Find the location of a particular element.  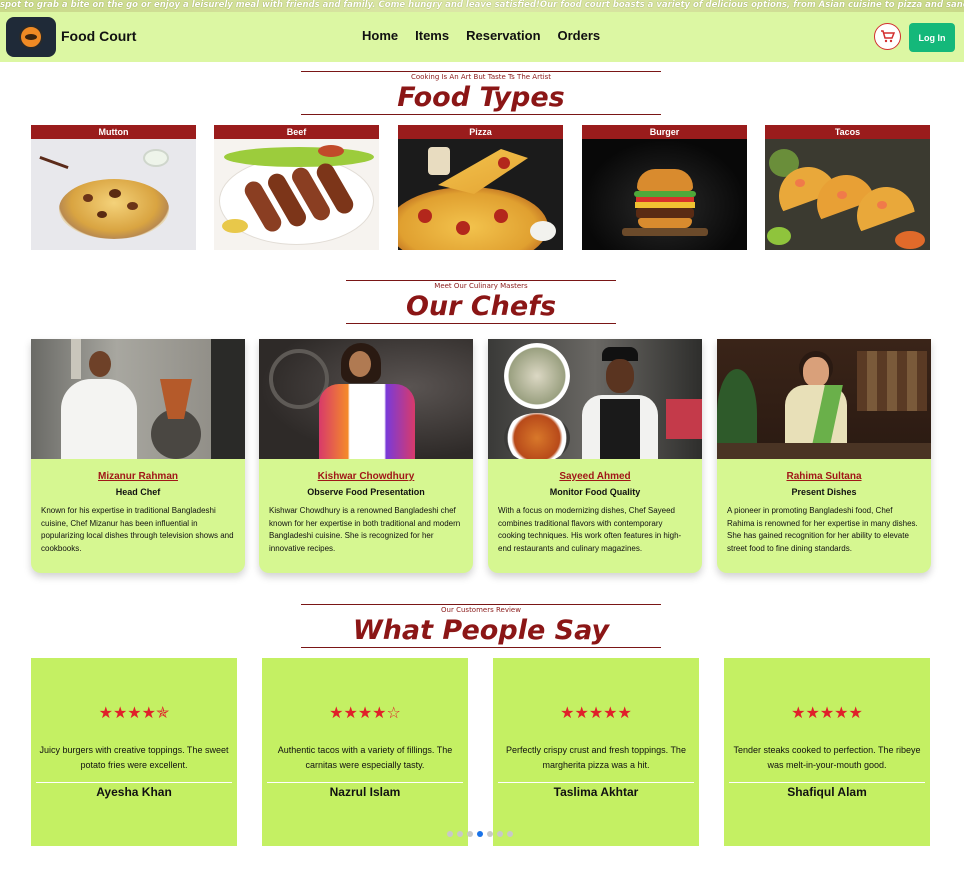

chef-role: Observe Food Presentation is located at coordinates (366, 492).